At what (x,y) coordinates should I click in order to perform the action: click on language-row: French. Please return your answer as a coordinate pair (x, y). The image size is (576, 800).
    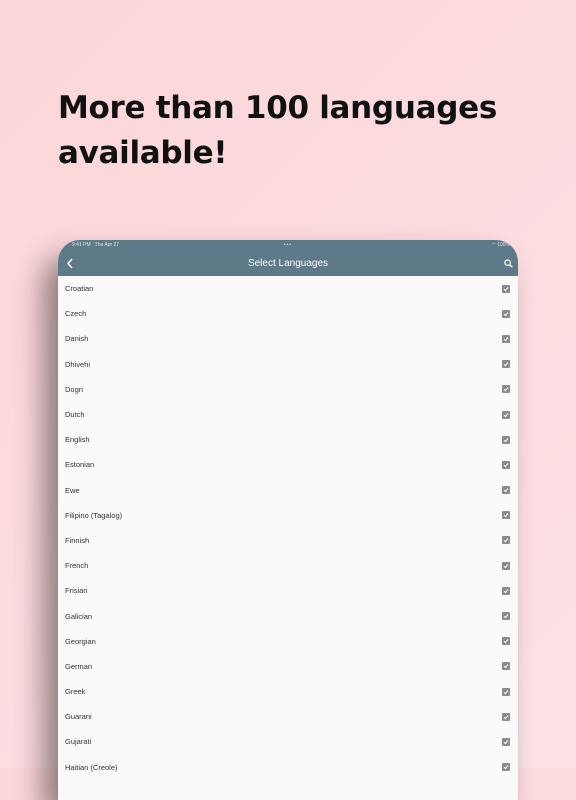
    Looking at the image, I should click on (288, 565).